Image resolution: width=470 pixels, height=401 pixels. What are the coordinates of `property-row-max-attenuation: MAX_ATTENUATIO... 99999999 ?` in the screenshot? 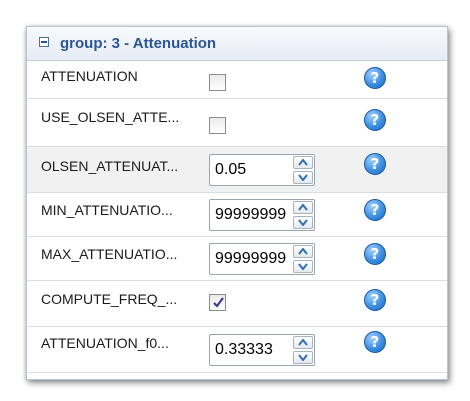 It's located at (237, 259).